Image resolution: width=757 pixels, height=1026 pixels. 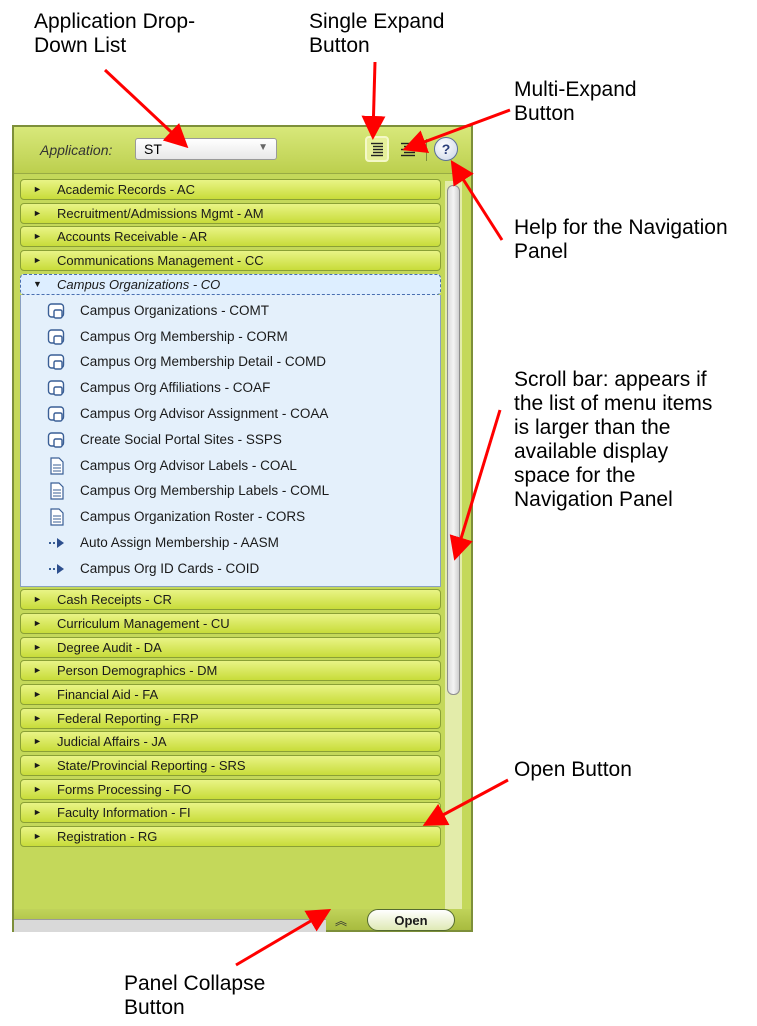 I want to click on arrow-help, so click(x=477, y=200).